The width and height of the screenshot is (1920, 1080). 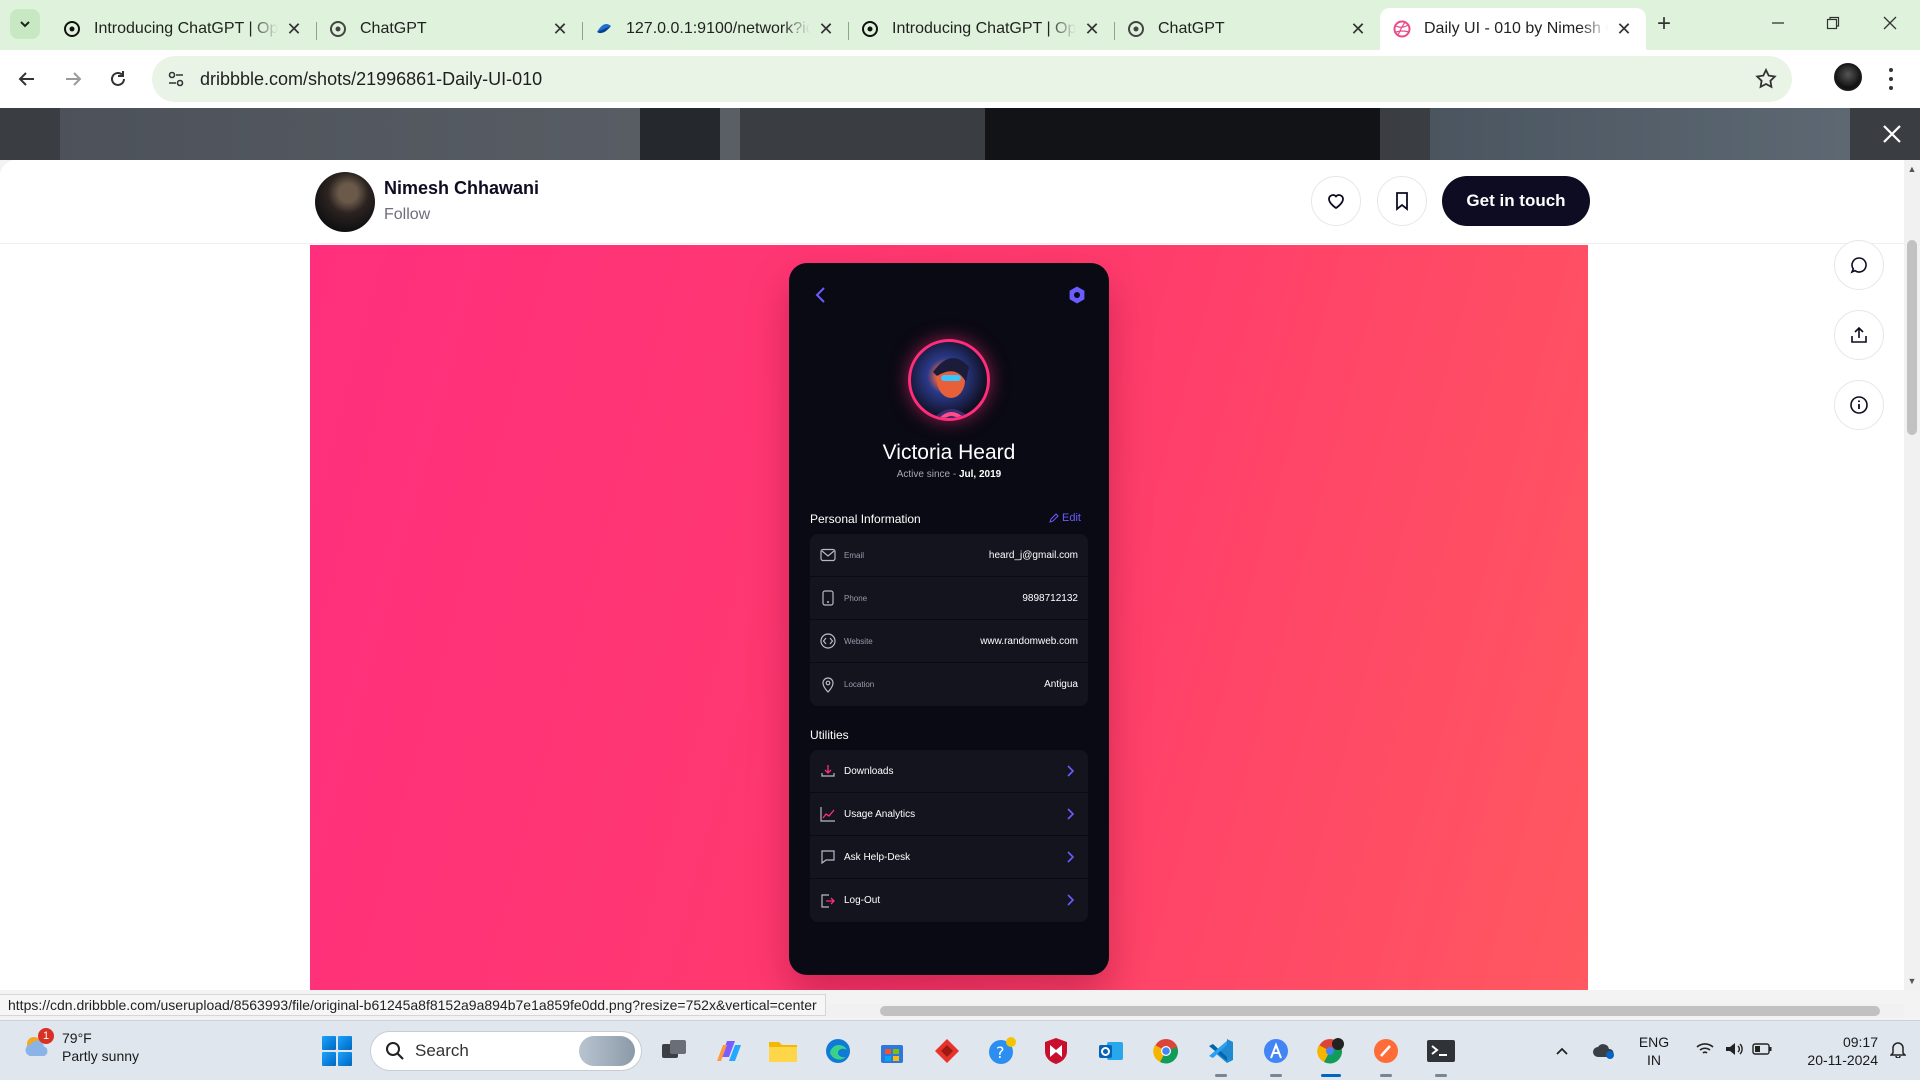 What do you see at coordinates (407, 215) in the screenshot?
I see `follow-link: Follow` at bounding box center [407, 215].